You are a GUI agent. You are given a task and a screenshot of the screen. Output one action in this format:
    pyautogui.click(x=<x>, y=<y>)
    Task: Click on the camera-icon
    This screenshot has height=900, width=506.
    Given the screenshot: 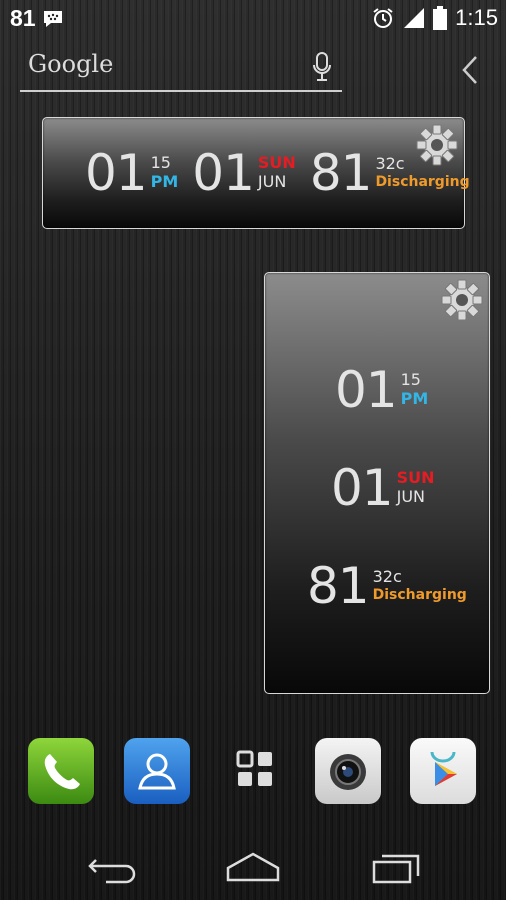 What is the action you would take?
    pyautogui.click(x=348, y=771)
    